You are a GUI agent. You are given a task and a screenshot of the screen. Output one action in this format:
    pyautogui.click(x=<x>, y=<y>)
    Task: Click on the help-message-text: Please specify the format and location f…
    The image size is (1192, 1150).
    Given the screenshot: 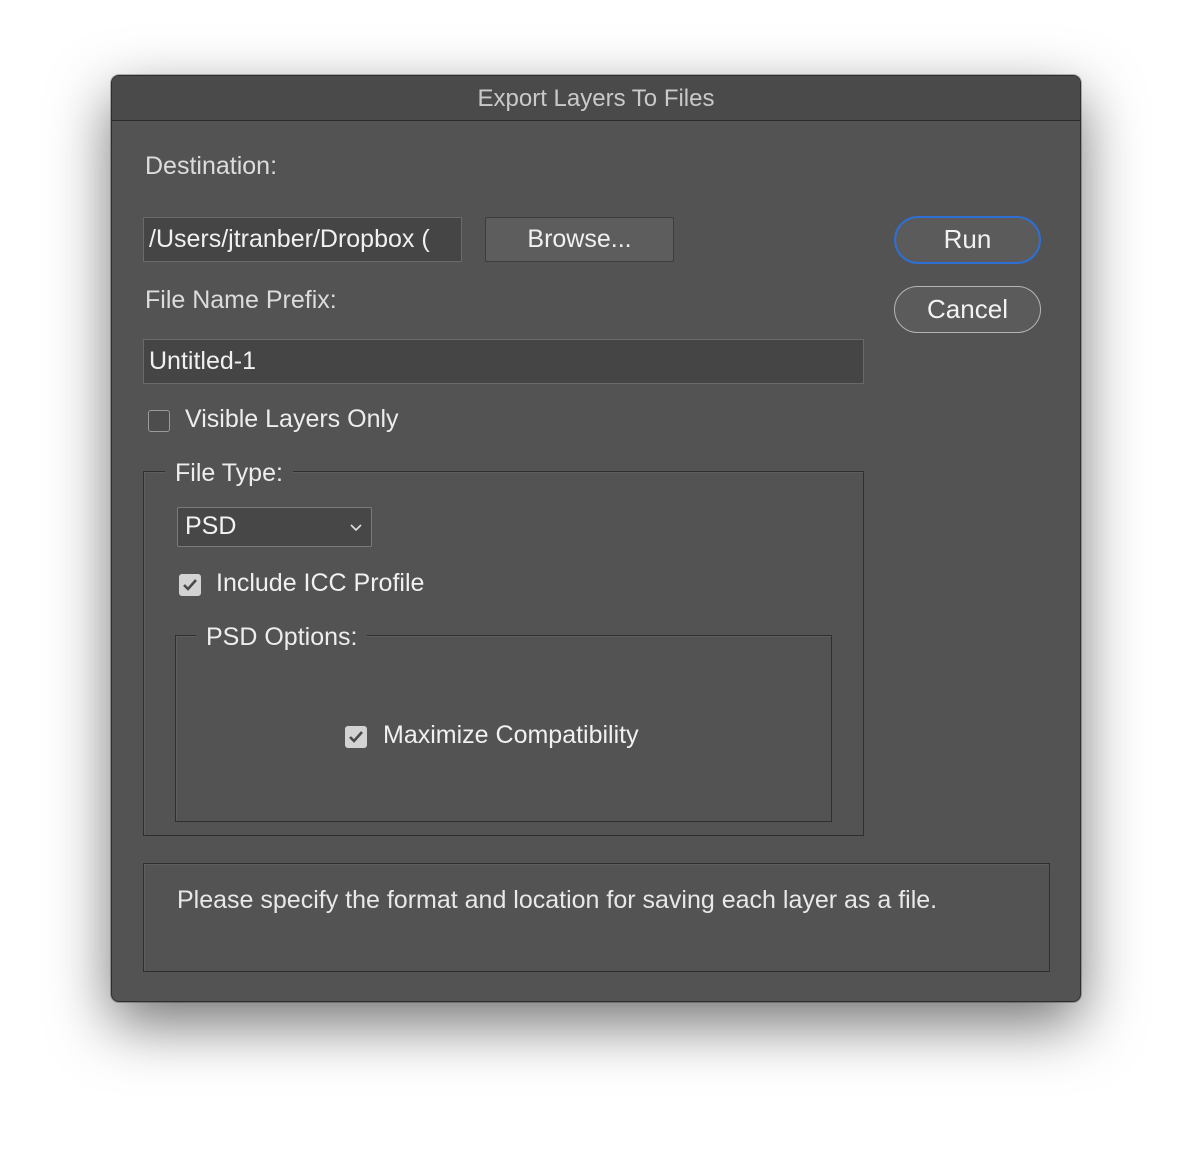 What is the action you would take?
    pyautogui.click(x=557, y=900)
    